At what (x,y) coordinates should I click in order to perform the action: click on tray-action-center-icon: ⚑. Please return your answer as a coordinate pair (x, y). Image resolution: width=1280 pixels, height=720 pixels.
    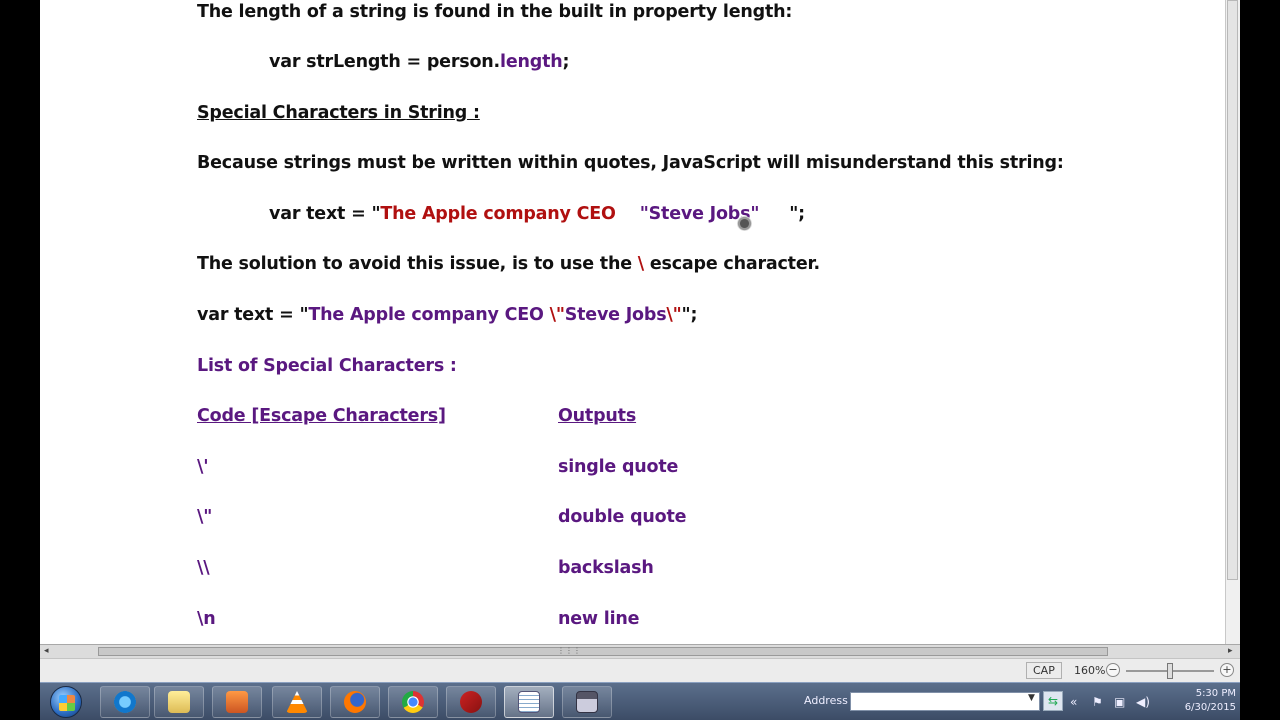
    Looking at the image, I should click on (1097, 702).